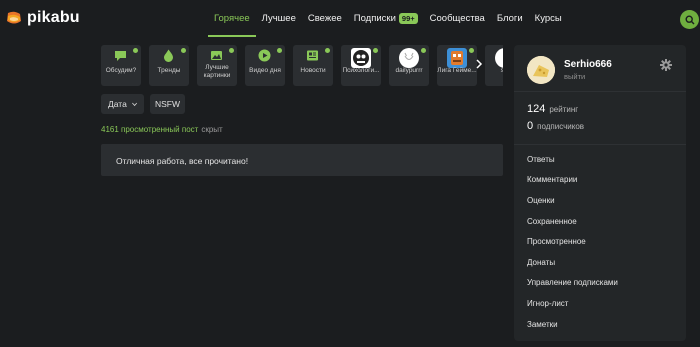  What do you see at coordinates (117, 104) in the screenshot?
I see `date-filter-label: Дата` at bounding box center [117, 104].